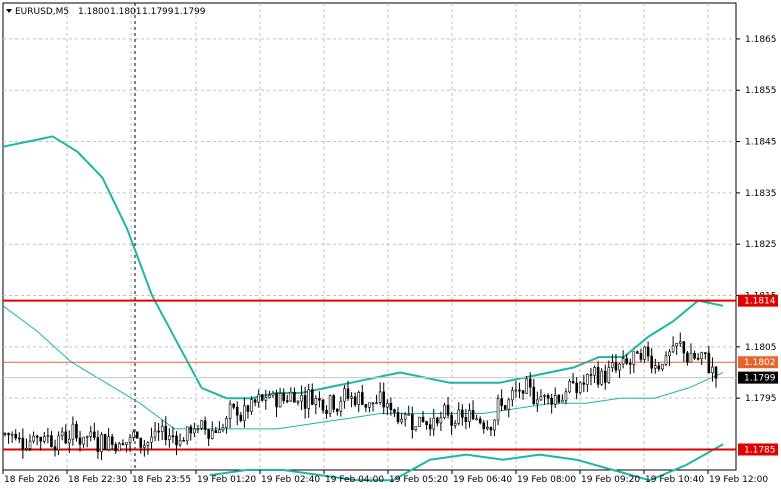  What do you see at coordinates (761, 40) in the screenshot?
I see `price-tick-label: 1.1865` at bounding box center [761, 40].